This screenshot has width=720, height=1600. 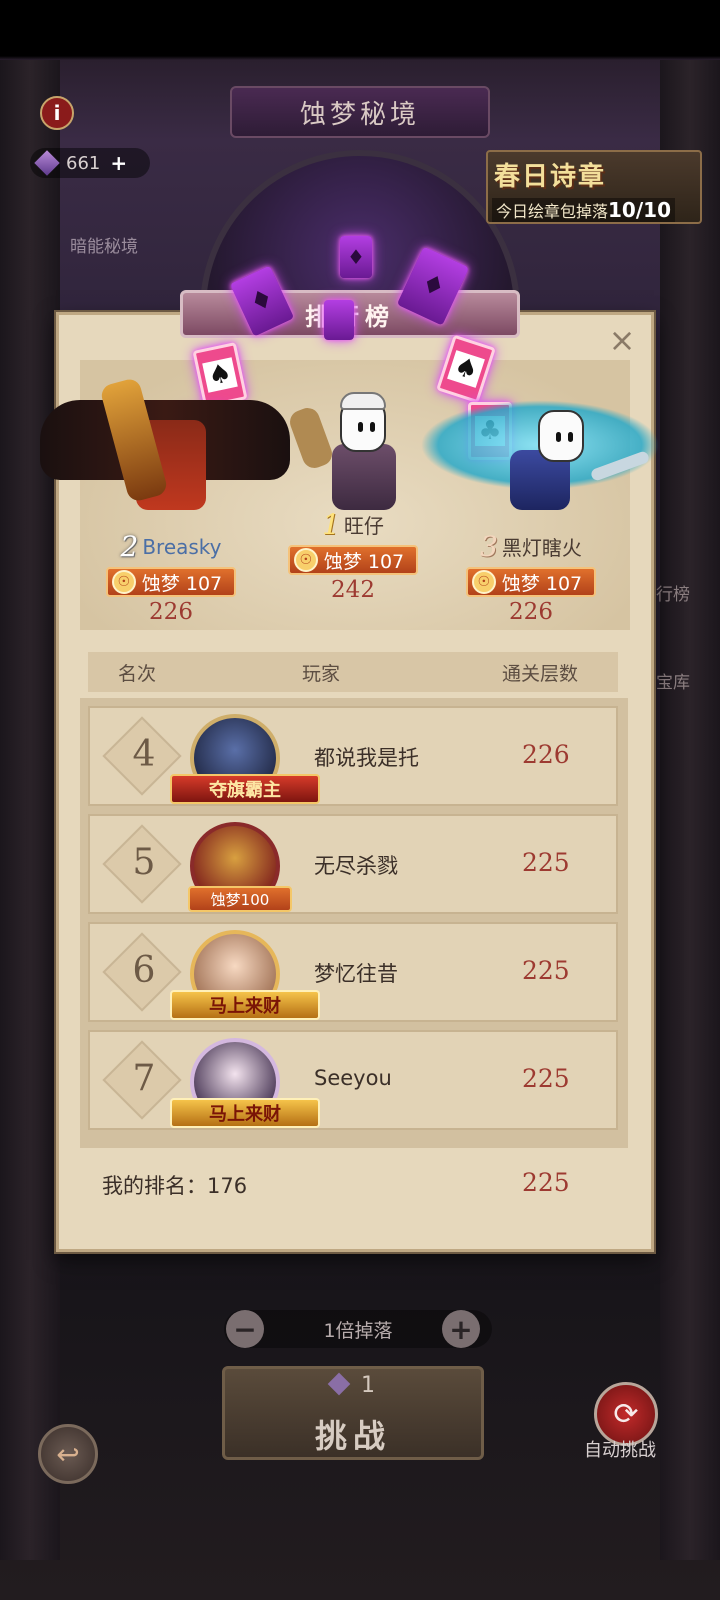 I want to click on player-name: 旺仔, so click(x=363, y=526).